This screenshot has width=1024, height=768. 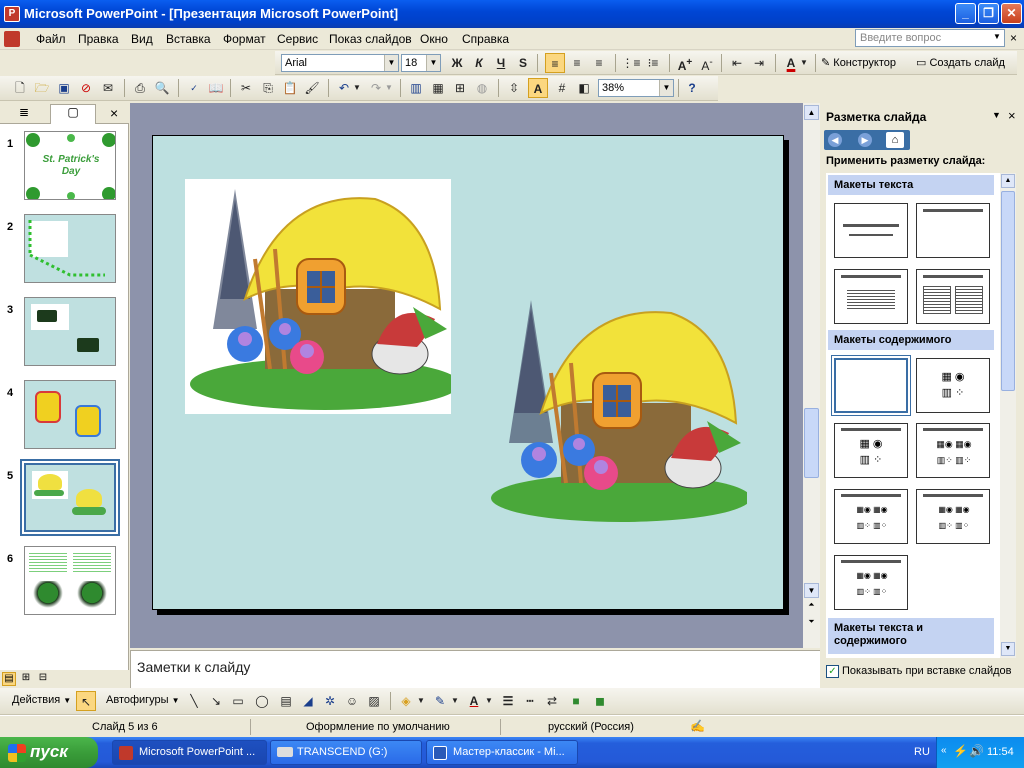 I want to click on close-button: ✕, so click(x=1011, y=13).